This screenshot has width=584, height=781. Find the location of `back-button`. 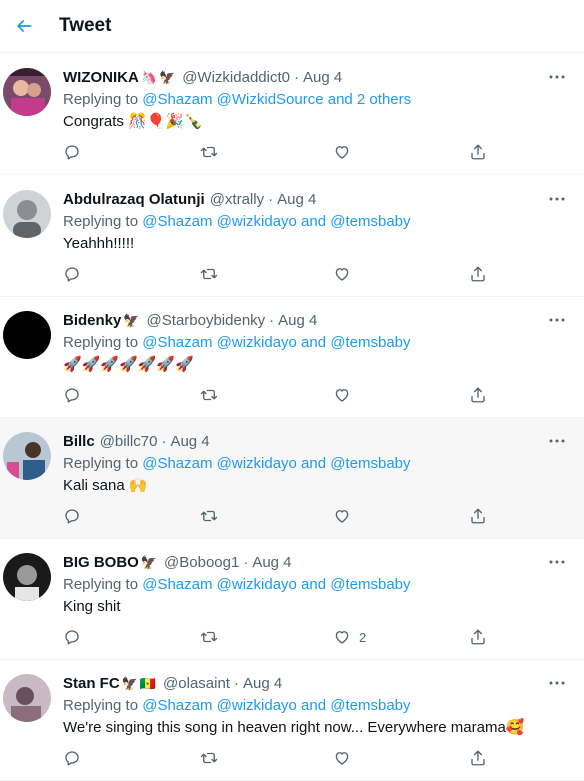

back-button is located at coordinates (24, 26).